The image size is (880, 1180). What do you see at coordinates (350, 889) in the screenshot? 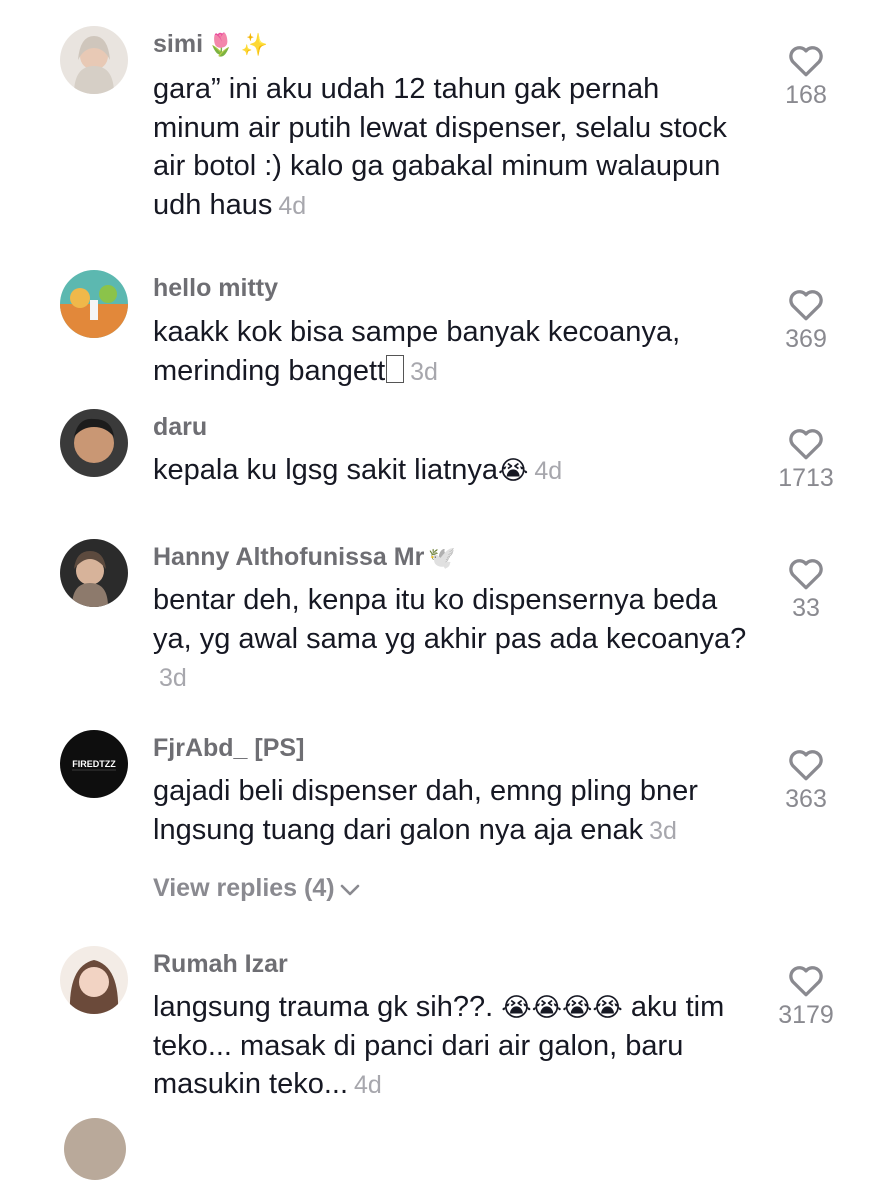
I see `chevron-down-icon` at bounding box center [350, 889].